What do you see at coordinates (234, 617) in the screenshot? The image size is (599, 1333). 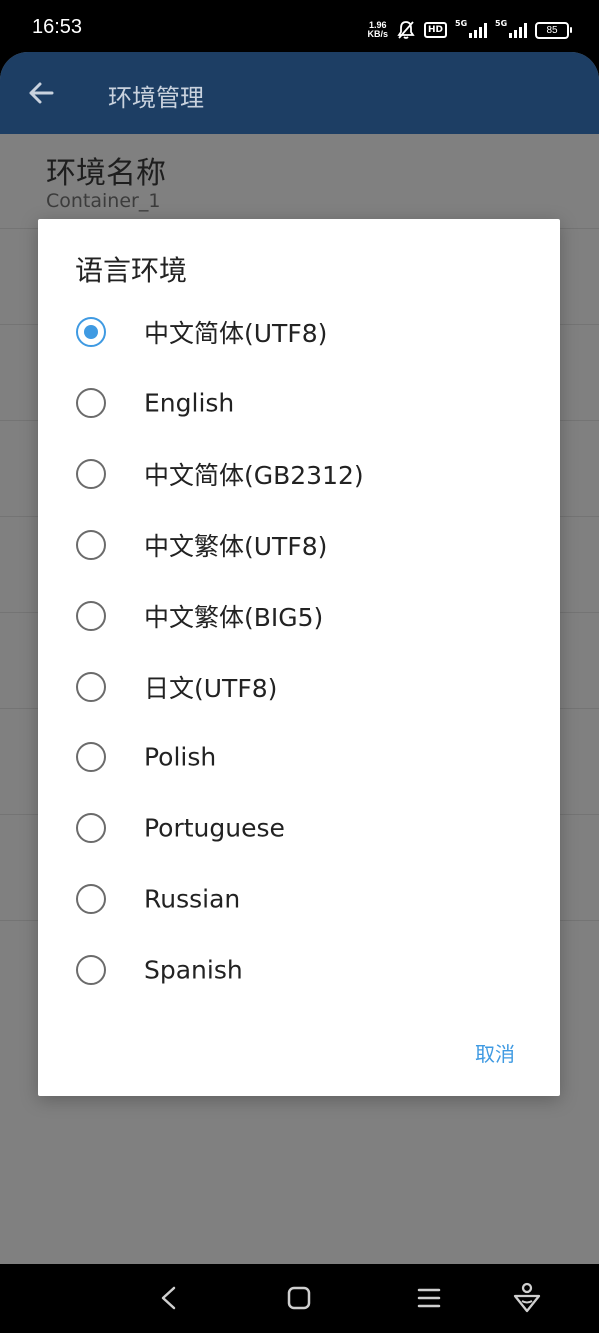 I see `option-label: 中文繁体(BIG5)` at bounding box center [234, 617].